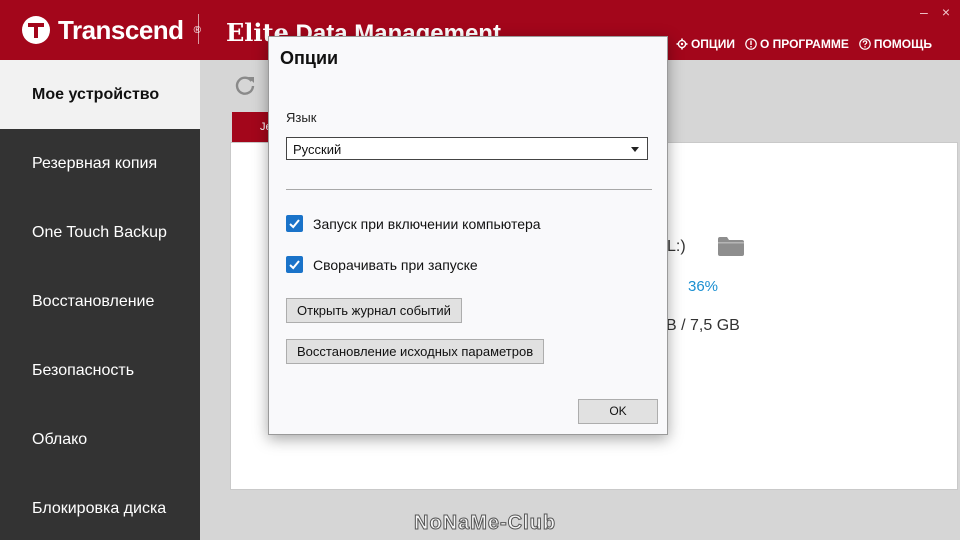 The width and height of the screenshot is (960, 540). Describe the element at coordinates (245, 85) in the screenshot. I see `refresh-icon` at that location.